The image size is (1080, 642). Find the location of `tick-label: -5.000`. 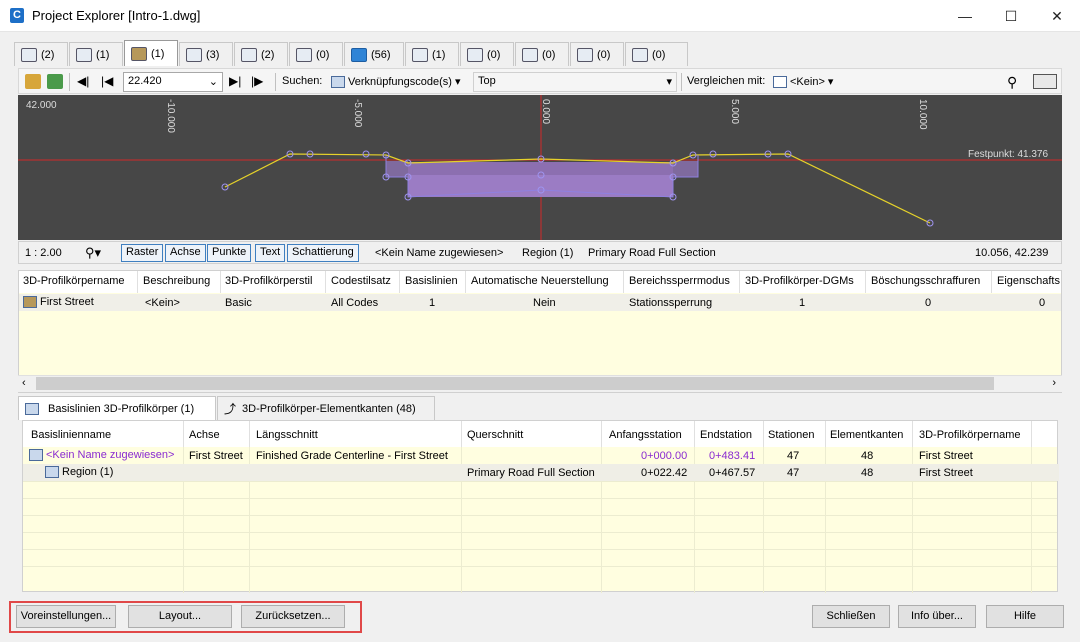

tick-label: -5.000 is located at coordinates (357, 113).